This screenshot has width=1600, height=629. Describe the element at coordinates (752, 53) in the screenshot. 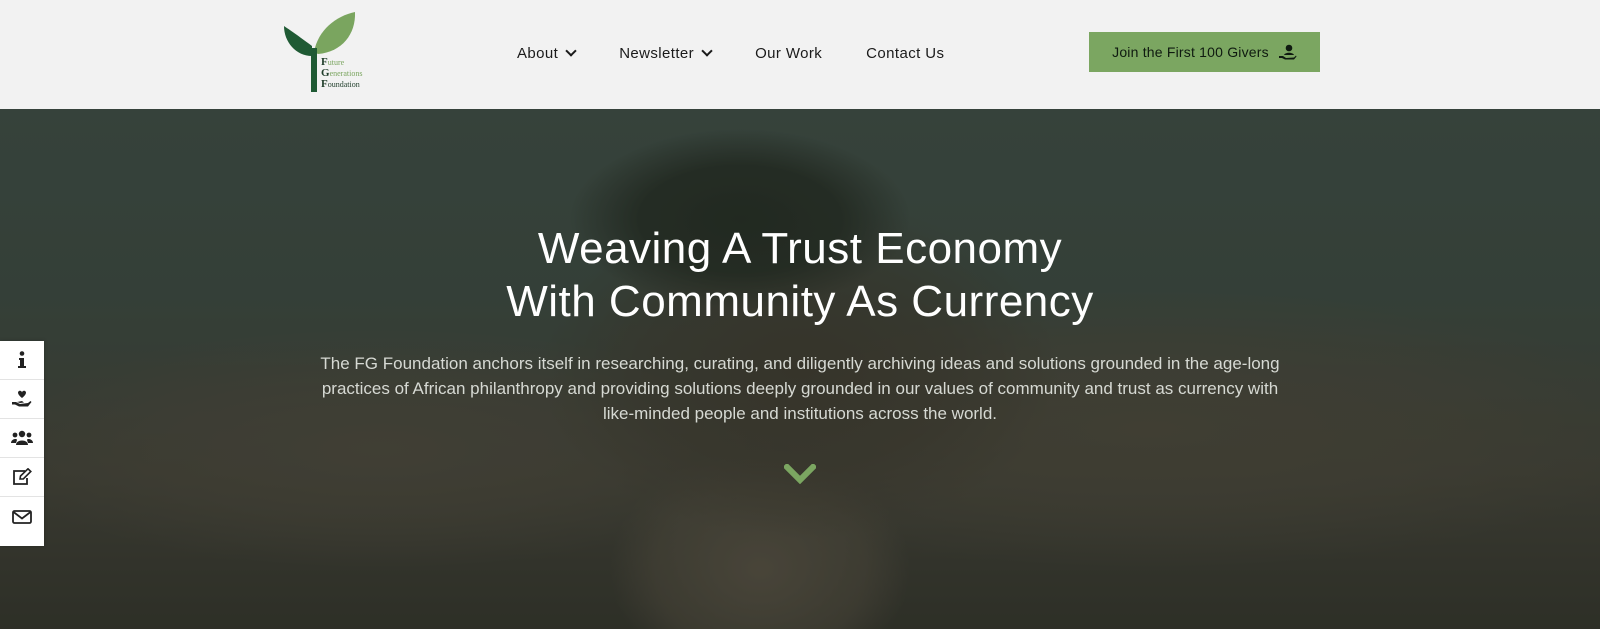

I see `main-nav: About Newsletter Our Work Contact Us` at that location.